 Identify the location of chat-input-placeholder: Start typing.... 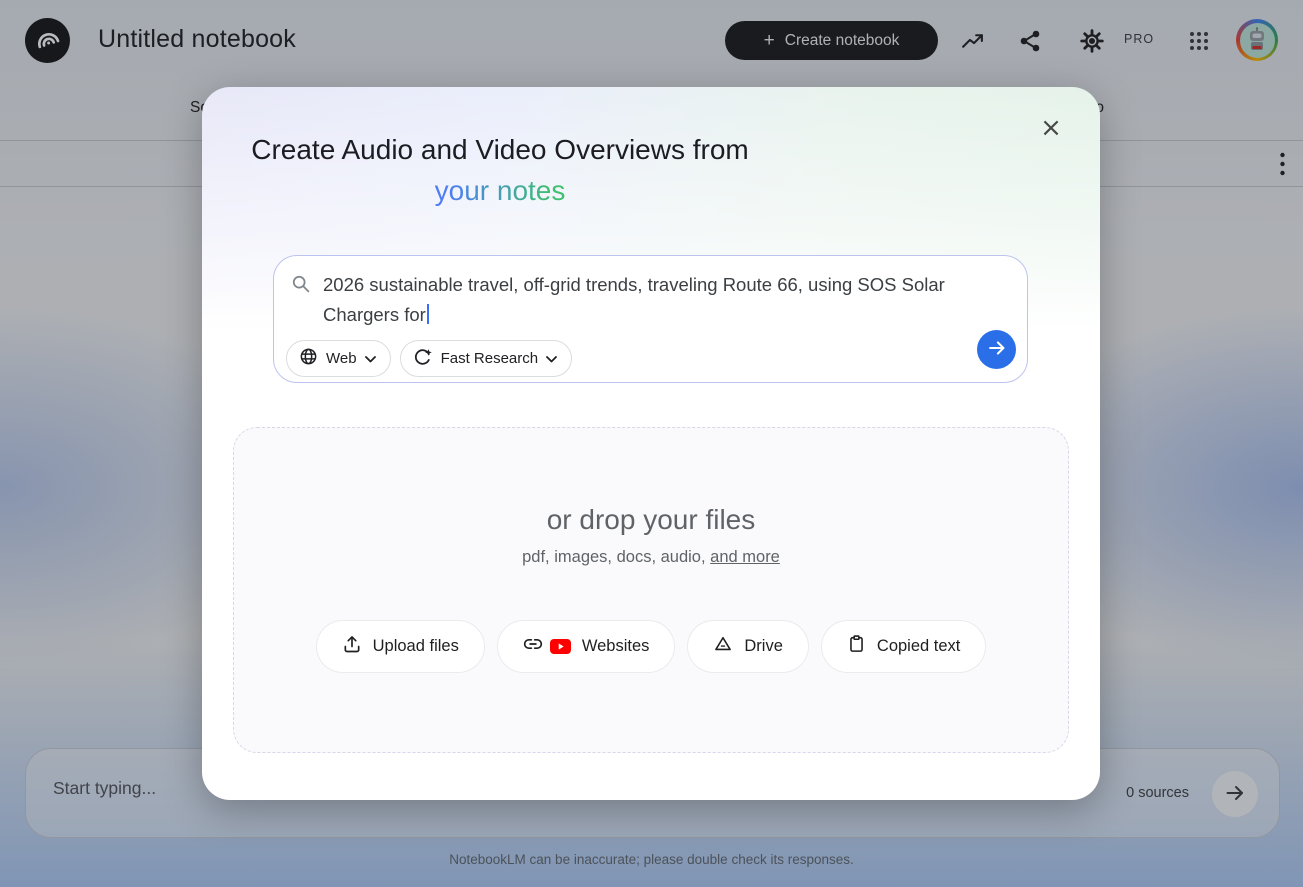
(104, 788).